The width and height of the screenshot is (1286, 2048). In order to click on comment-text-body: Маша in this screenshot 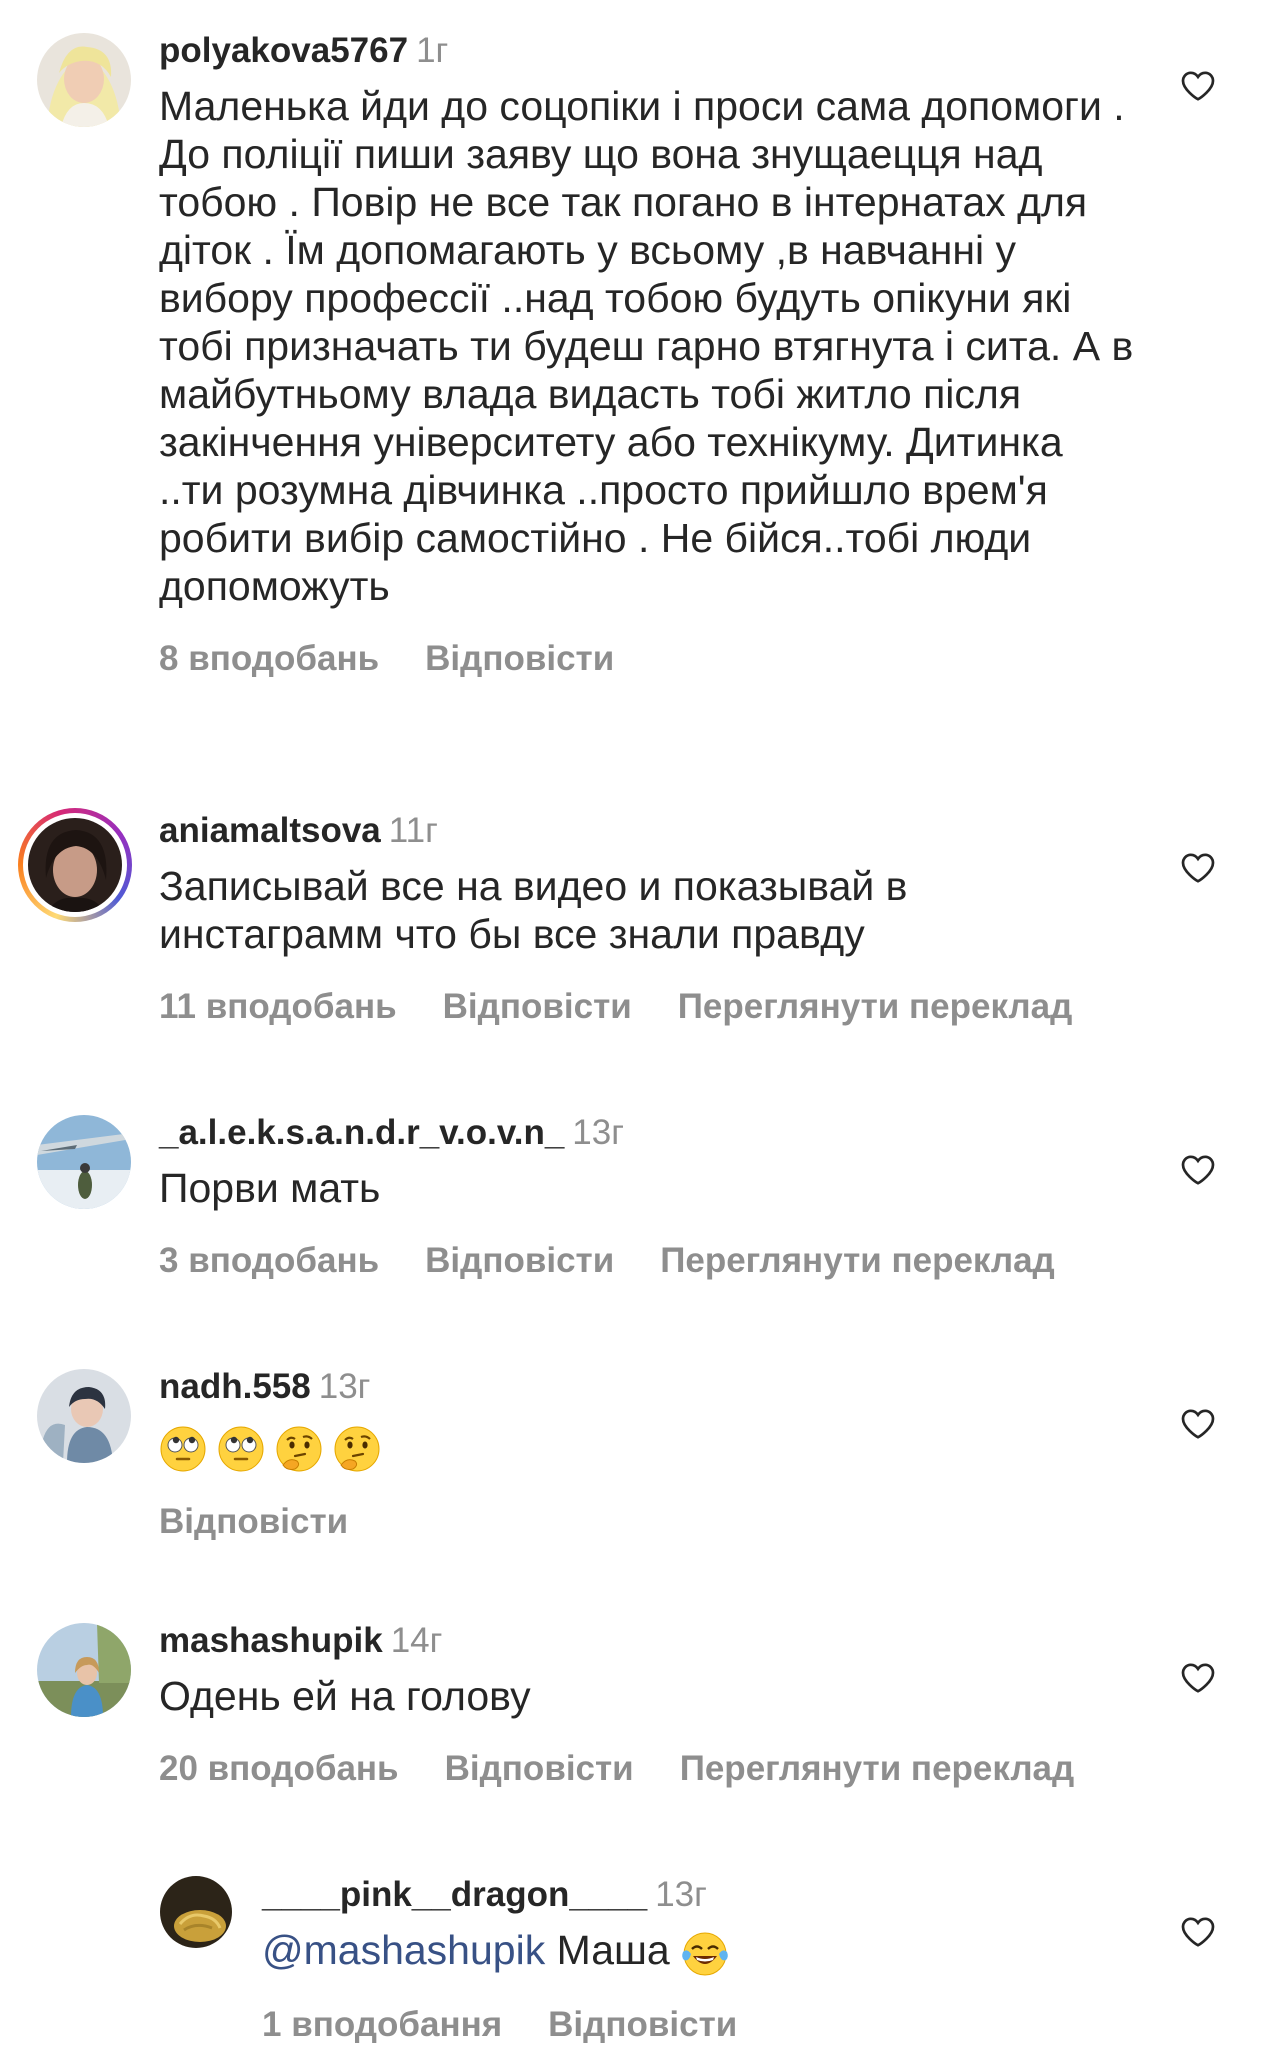, I will do `click(613, 1950)`.